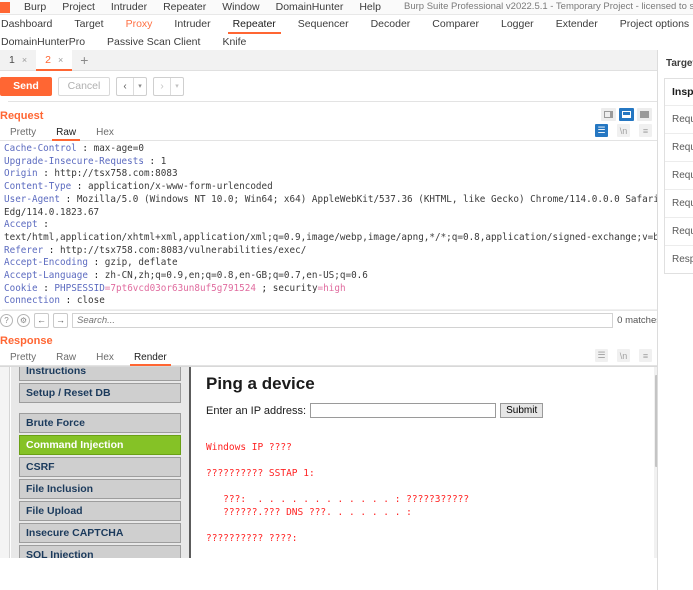 This screenshot has height=590, width=693. I want to click on ip-address-input, so click(403, 410).